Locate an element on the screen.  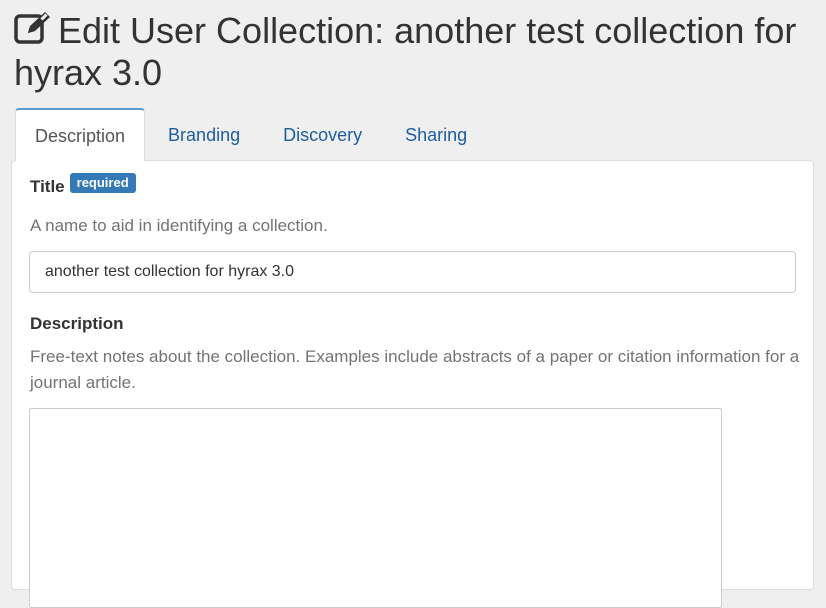
tab-bar: Description Branding Discovery Sharing is located at coordinates (252, 135).